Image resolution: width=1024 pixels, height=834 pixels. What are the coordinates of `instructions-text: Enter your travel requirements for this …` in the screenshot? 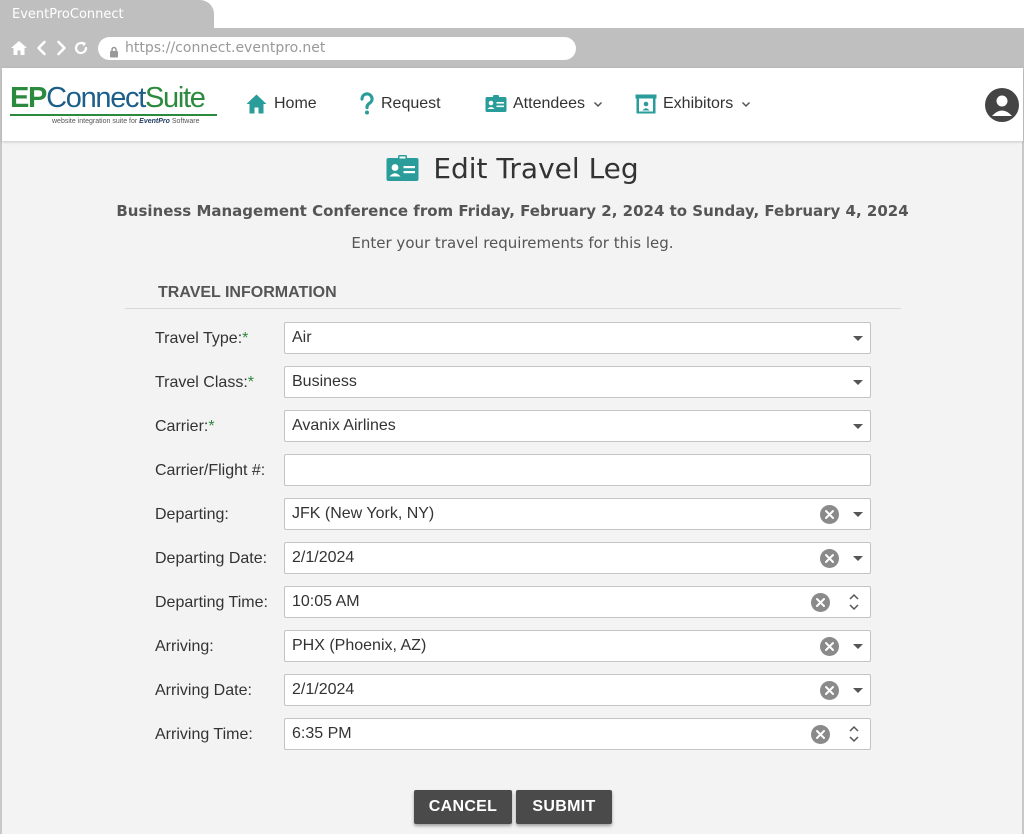 It's located at (512, 243).